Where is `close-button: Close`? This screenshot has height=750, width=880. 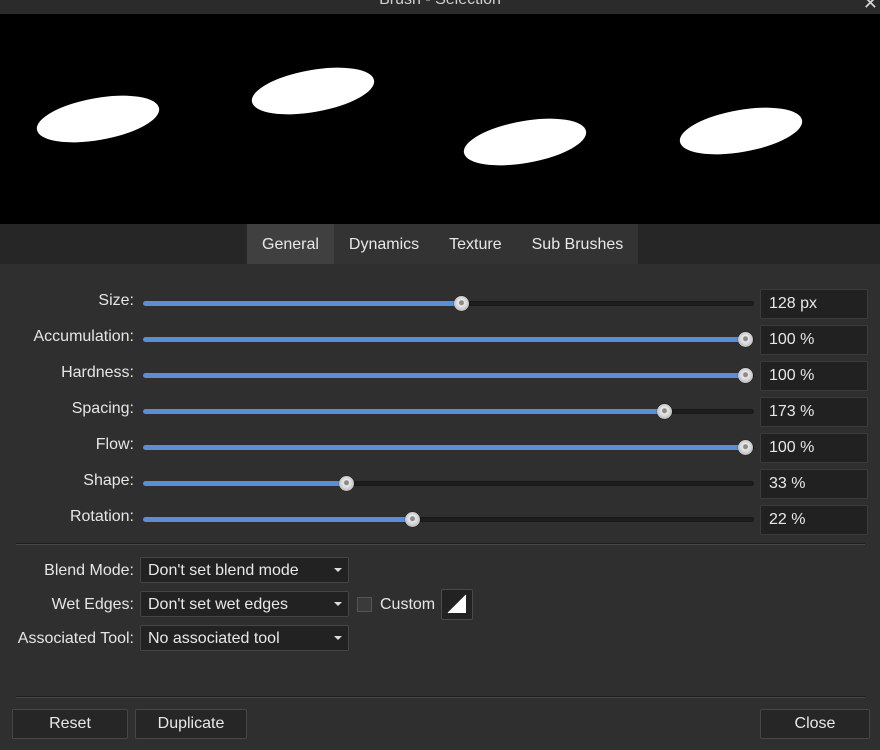 close-button: Close is located at coordinates (815, 724).